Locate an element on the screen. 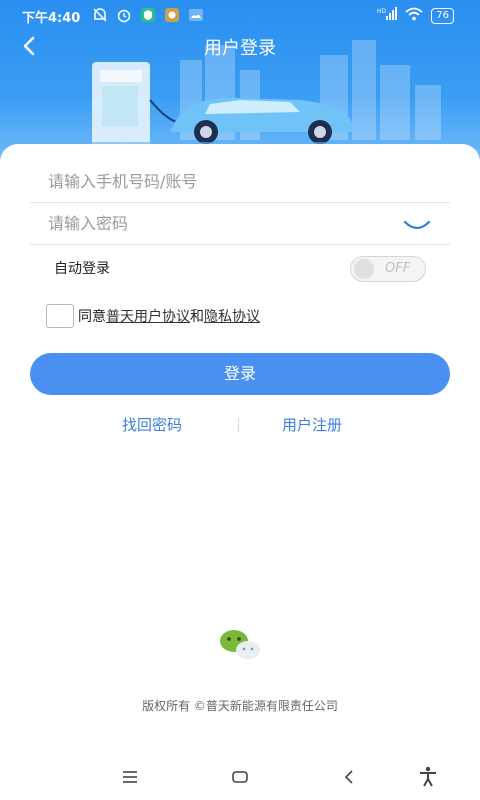 The image size is (480, 800). password-field is located at coordinates (240, 223).